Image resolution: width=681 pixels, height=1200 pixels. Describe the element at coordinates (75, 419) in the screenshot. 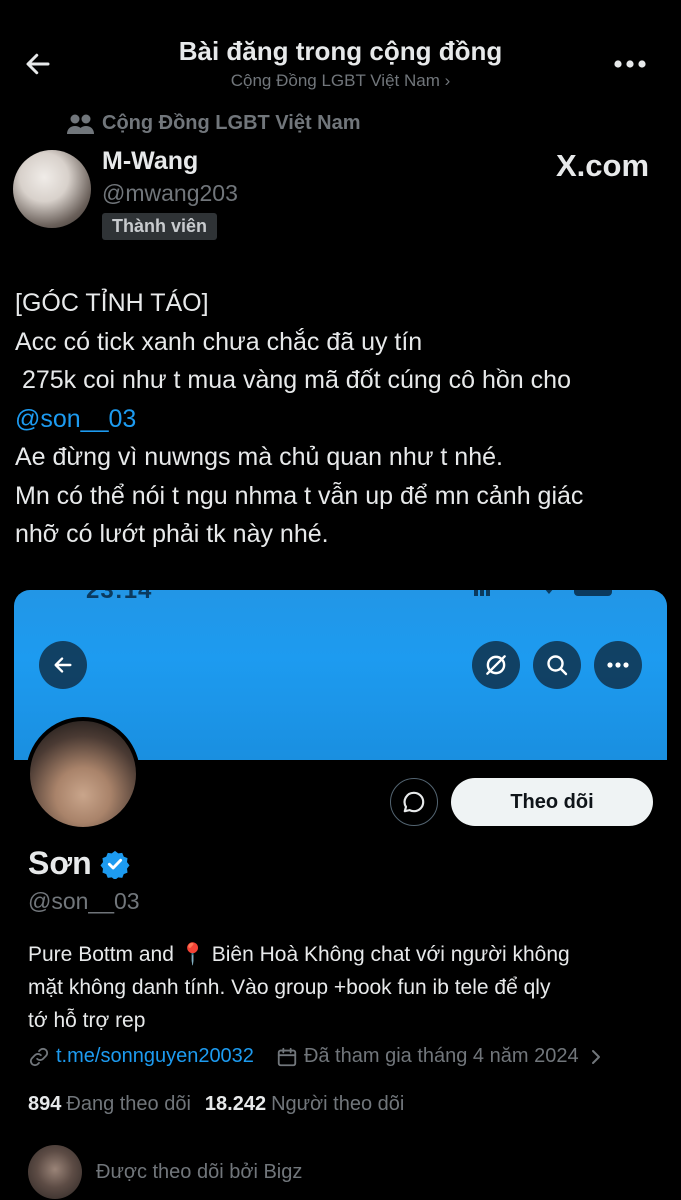

I see `mention-link: @son__03` at that location.